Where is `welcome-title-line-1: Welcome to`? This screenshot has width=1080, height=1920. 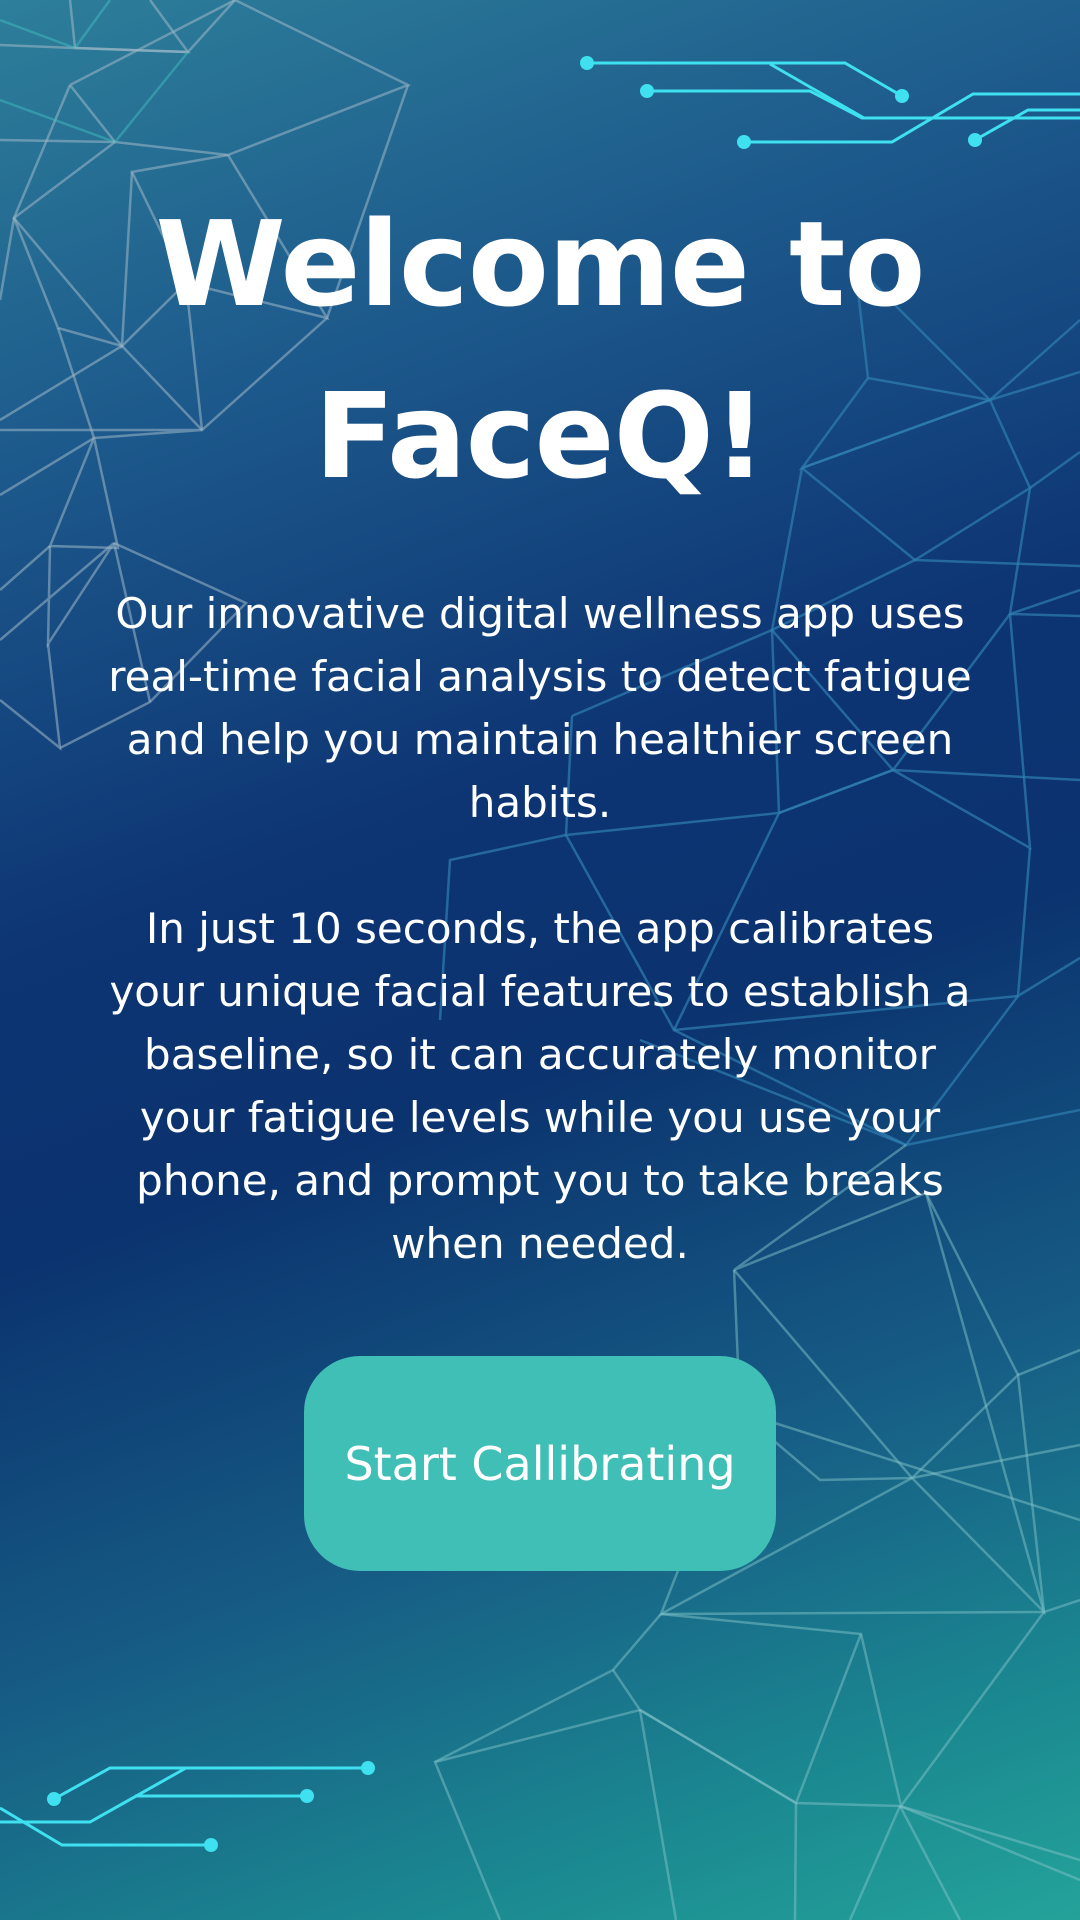 welcome-title-line-1: Welcome to is located at coordinates (540, 264).